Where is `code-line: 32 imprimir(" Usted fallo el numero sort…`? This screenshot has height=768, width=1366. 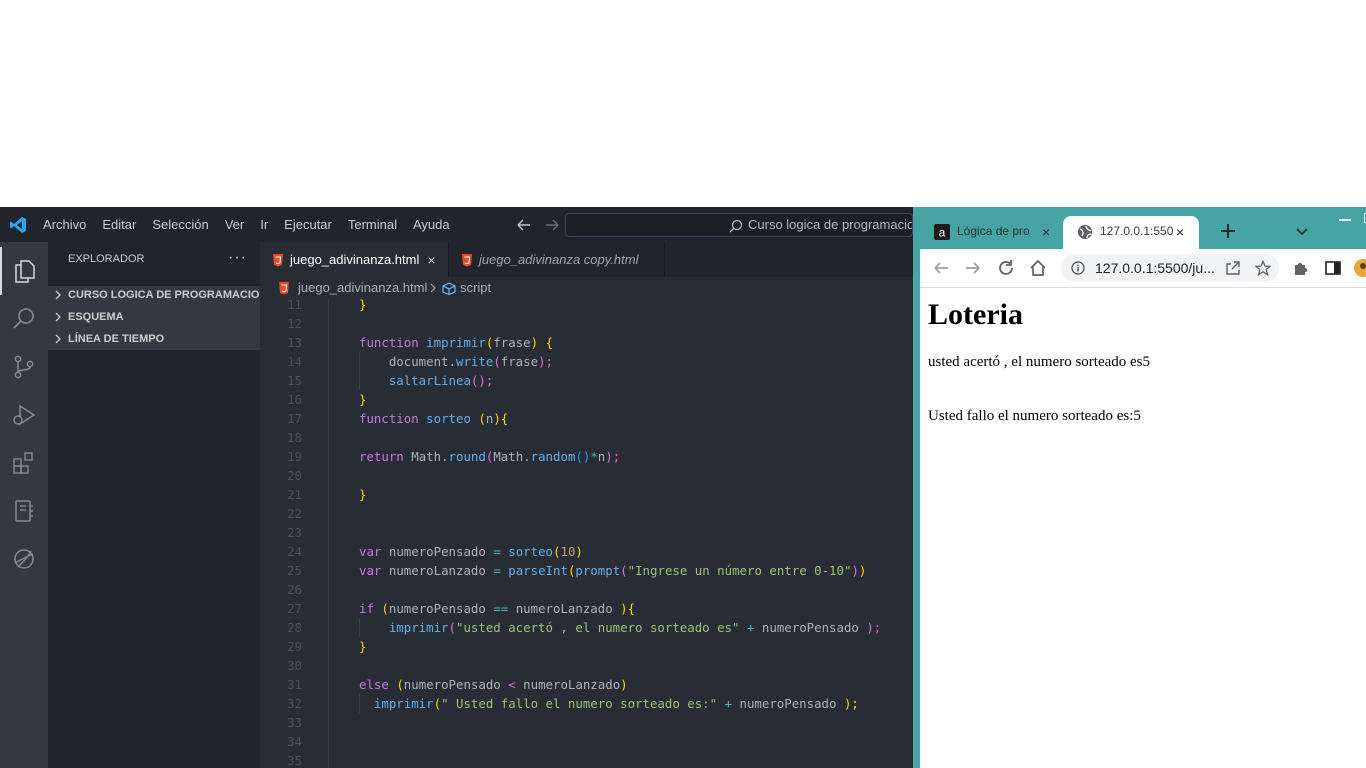 code-line: 32 imprimir(" Usted fallo el numero sort… is located at coordinates (573, 703).